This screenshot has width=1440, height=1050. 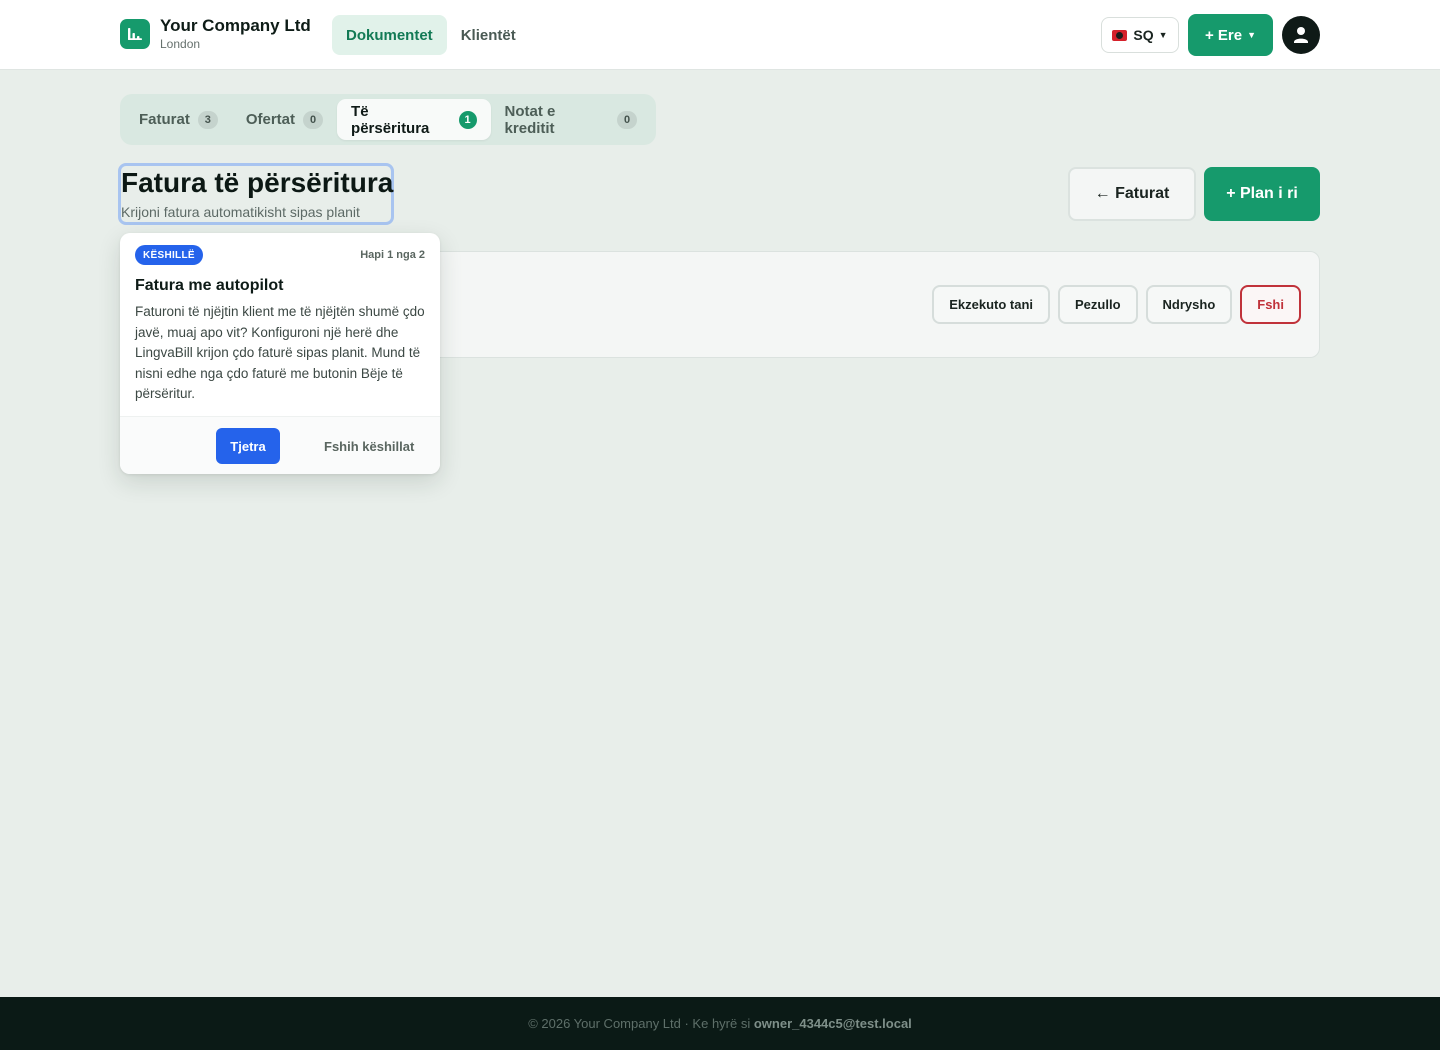 What do you see at coordinates (169, 255) in the screenshot?
I see `tip-badge: KËSHILLË` at bounding box center [169, 255].